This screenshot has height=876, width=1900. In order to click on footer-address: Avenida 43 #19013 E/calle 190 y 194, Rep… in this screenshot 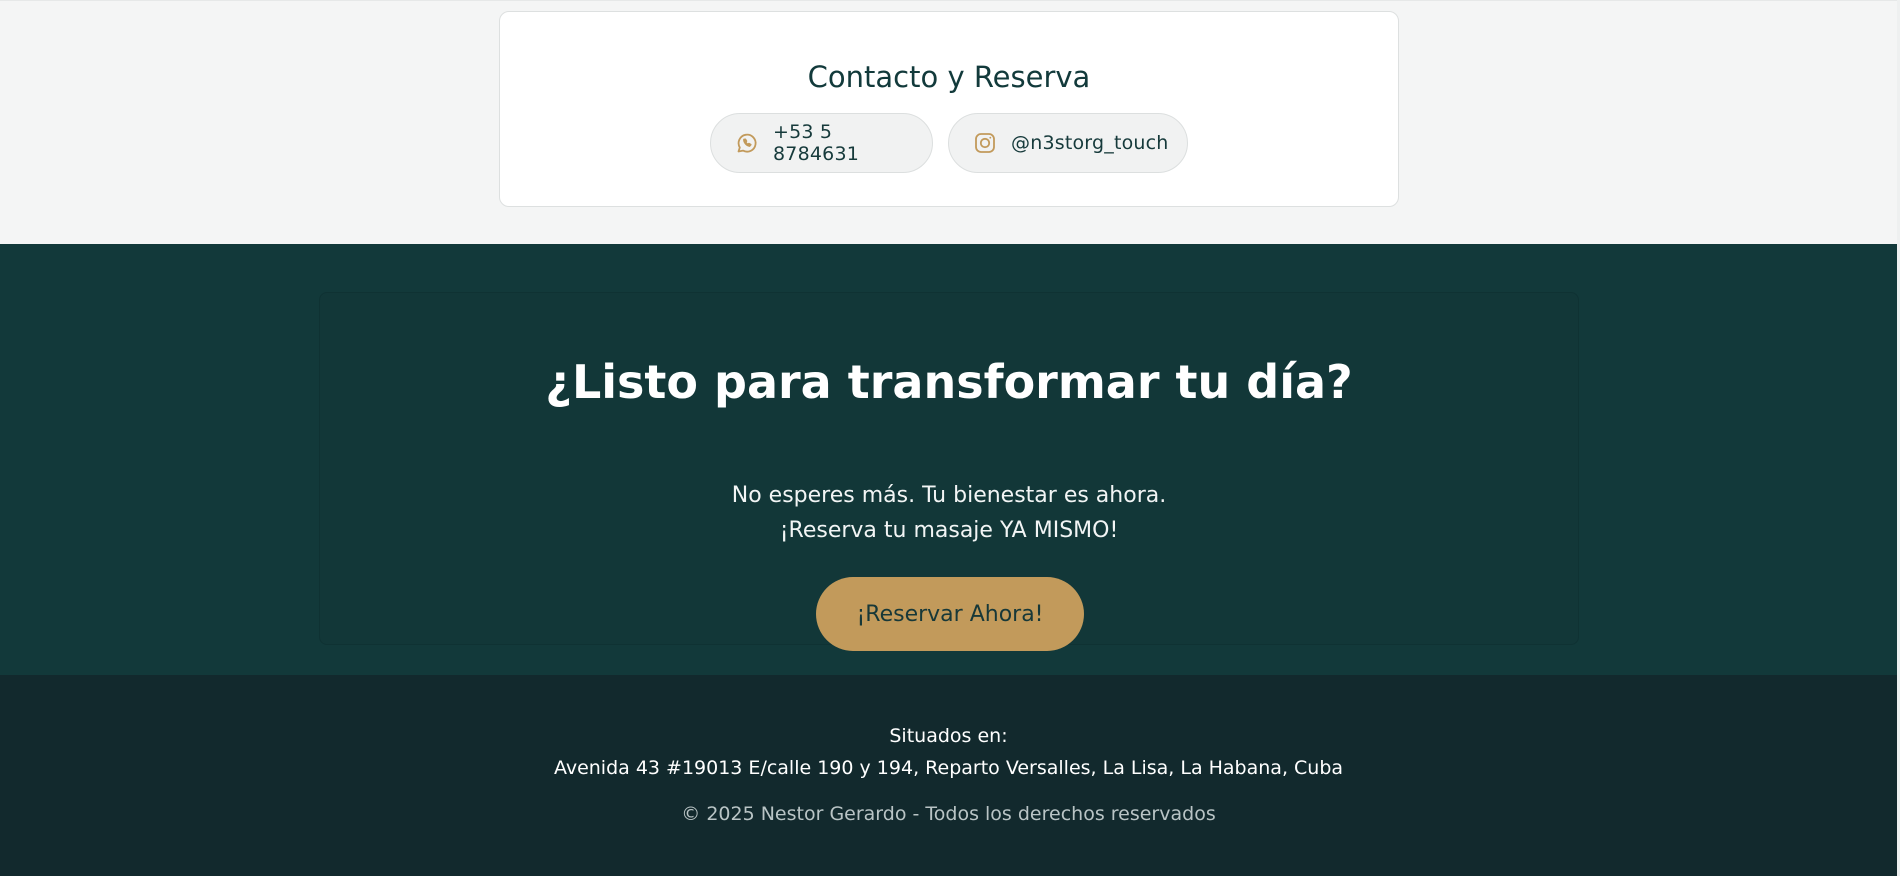, I will do `click(948, 768)`.